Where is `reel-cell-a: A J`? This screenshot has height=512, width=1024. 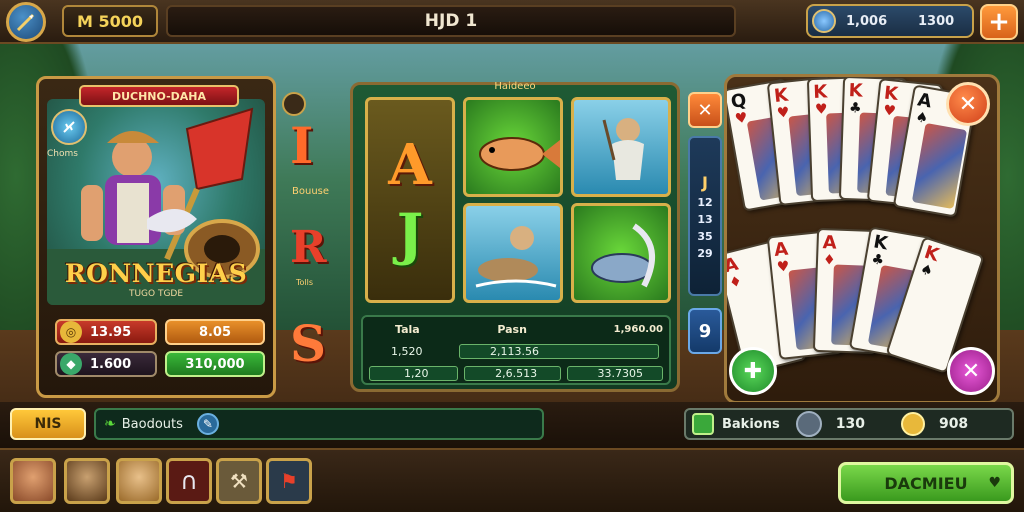
reel-cell-a: A J is located at coordinates (410, 200).